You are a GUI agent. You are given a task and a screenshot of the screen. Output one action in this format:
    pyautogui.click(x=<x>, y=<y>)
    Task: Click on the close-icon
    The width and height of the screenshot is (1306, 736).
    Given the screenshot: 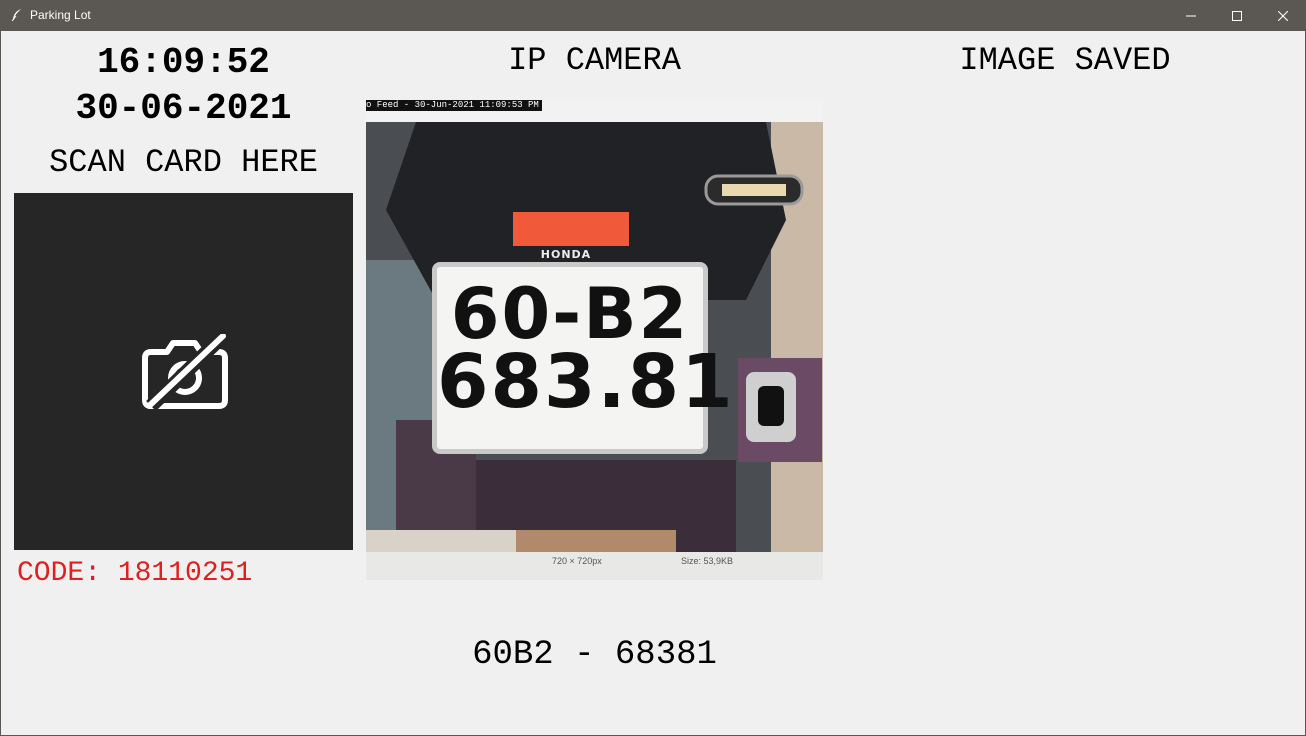 What is the action you would take?
    pyautogui.click(x=1283, y=15)
    